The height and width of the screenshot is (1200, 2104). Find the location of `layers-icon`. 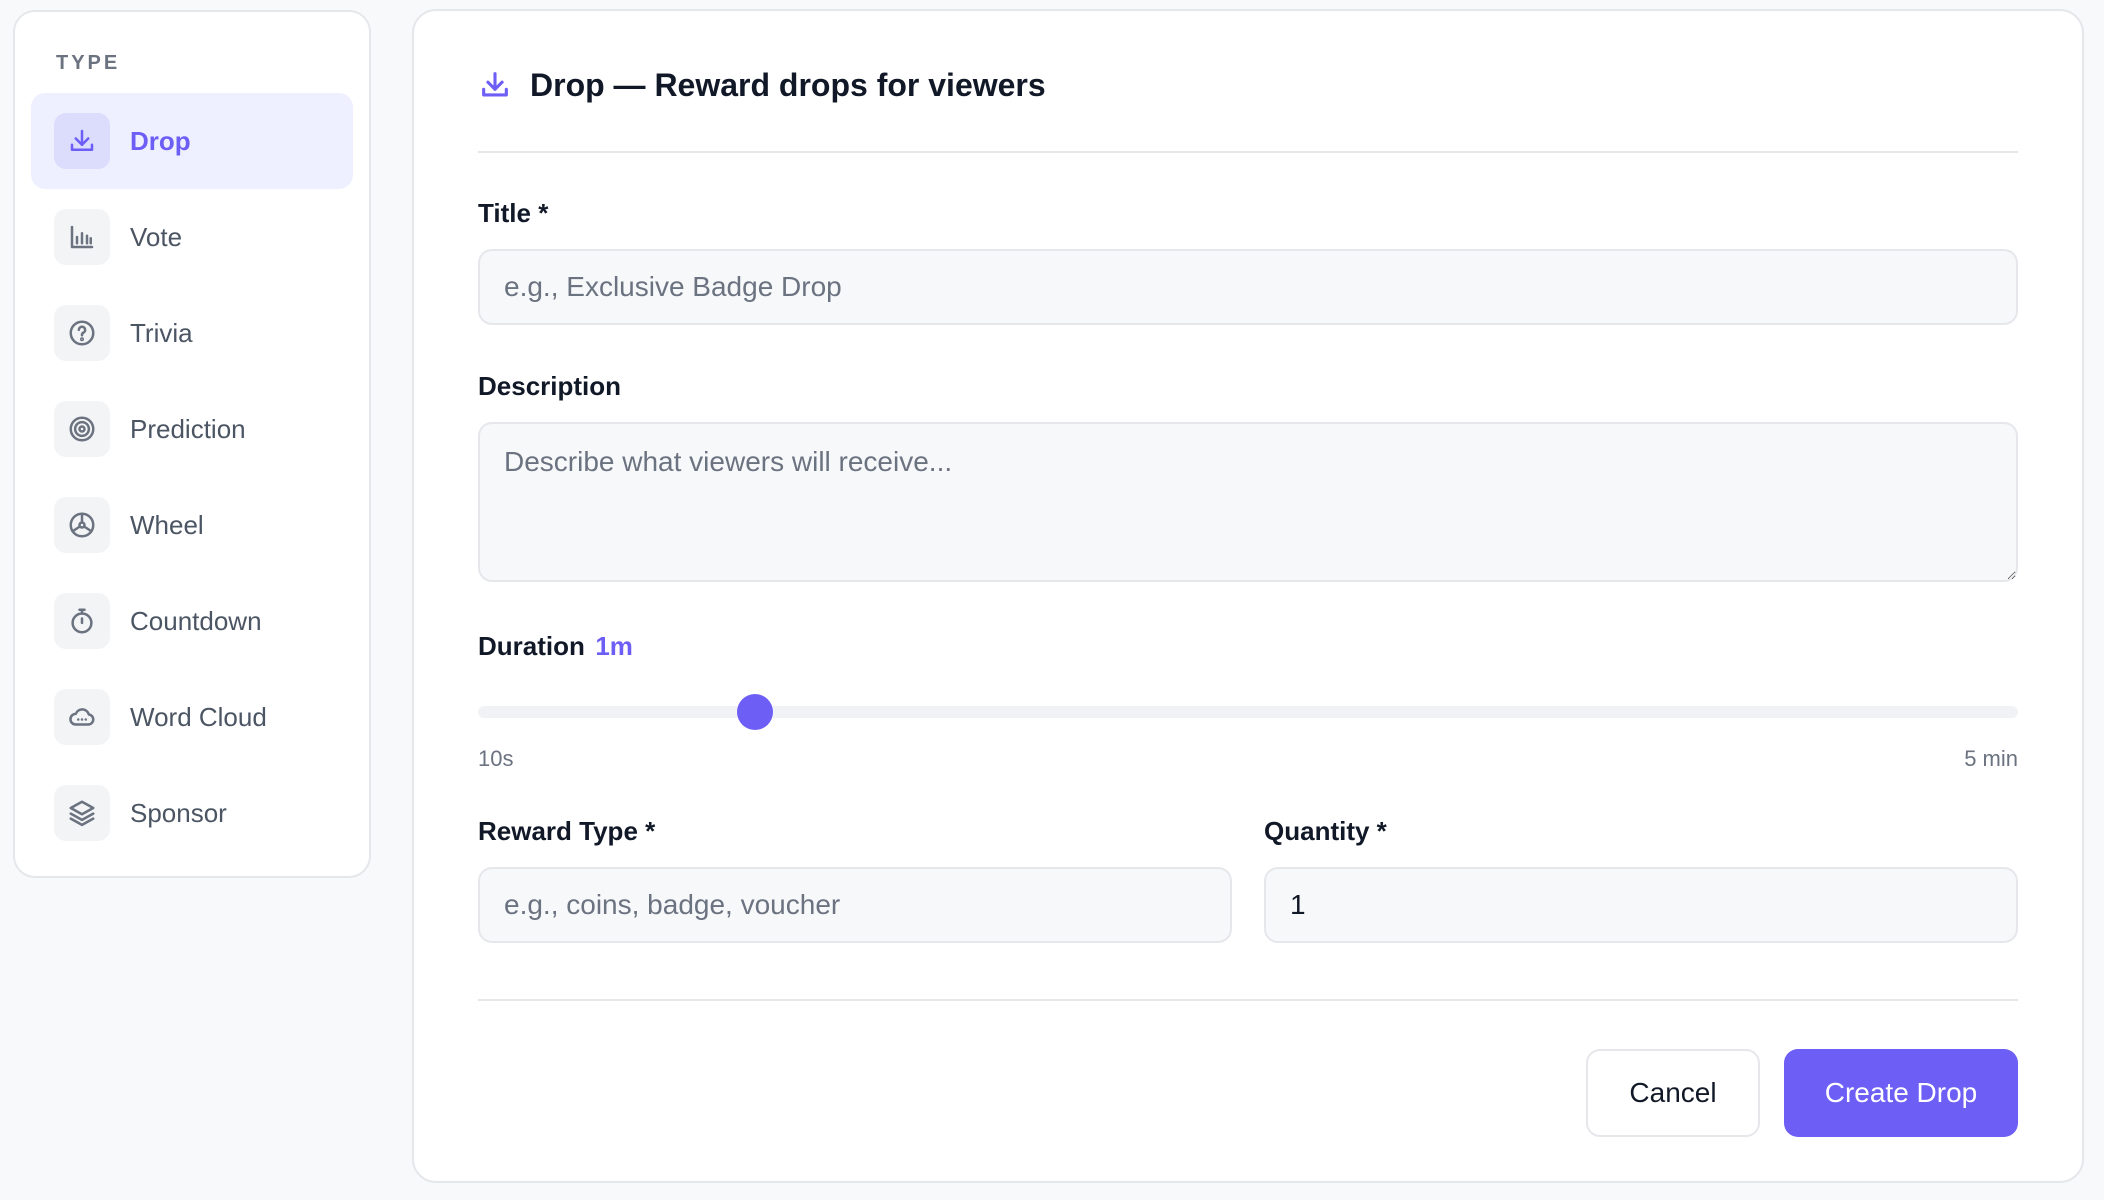

layers-icon is located at coordinates (82, 813).